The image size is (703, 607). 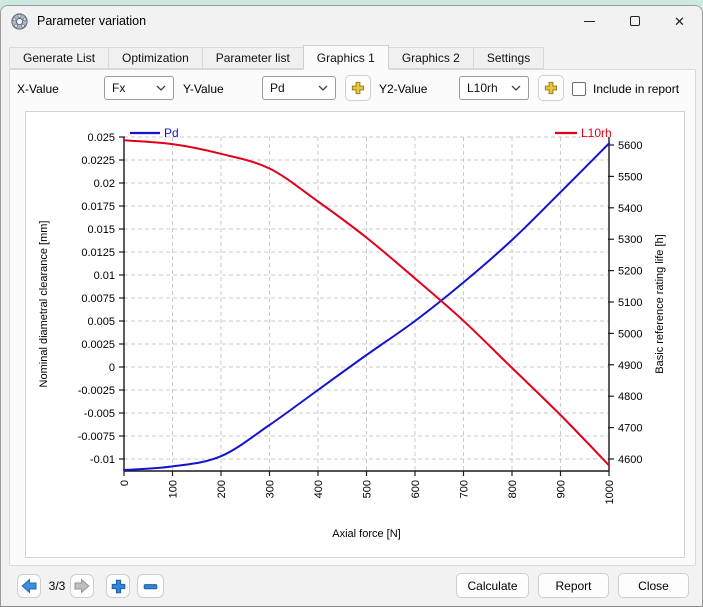 What do you see at coordinates (92, 21) in the screenshot?
I see `window-title: Parameter variation` at bounding box center [92, 21].